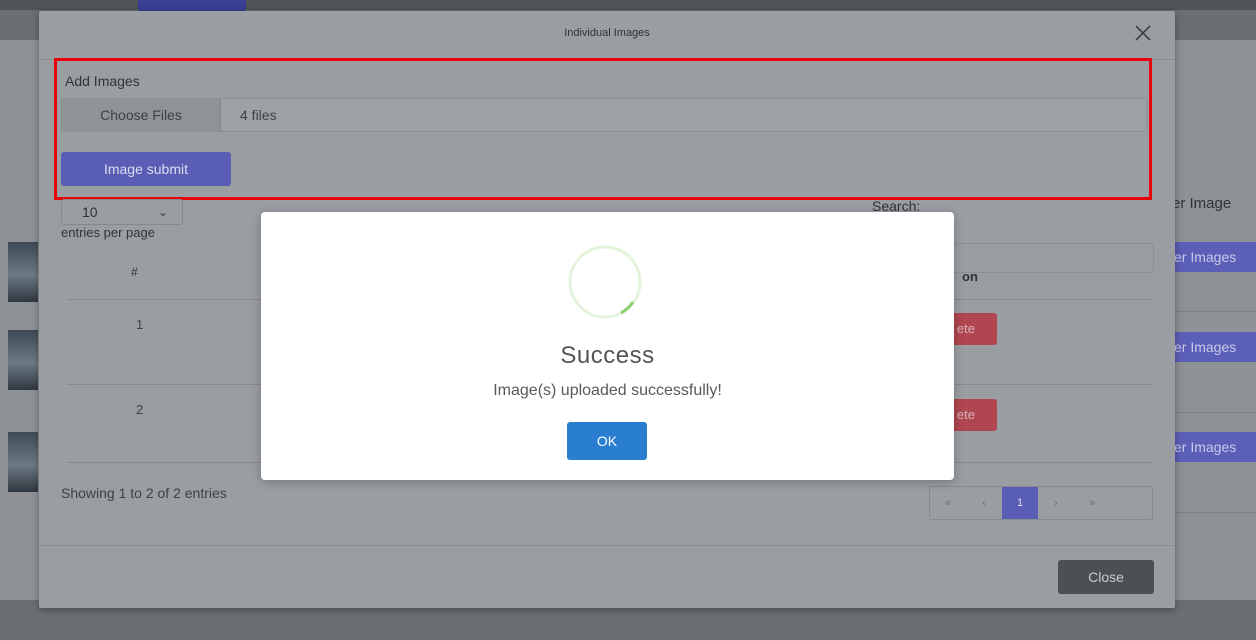  I want to click on close-icon, so click(1143, 33).